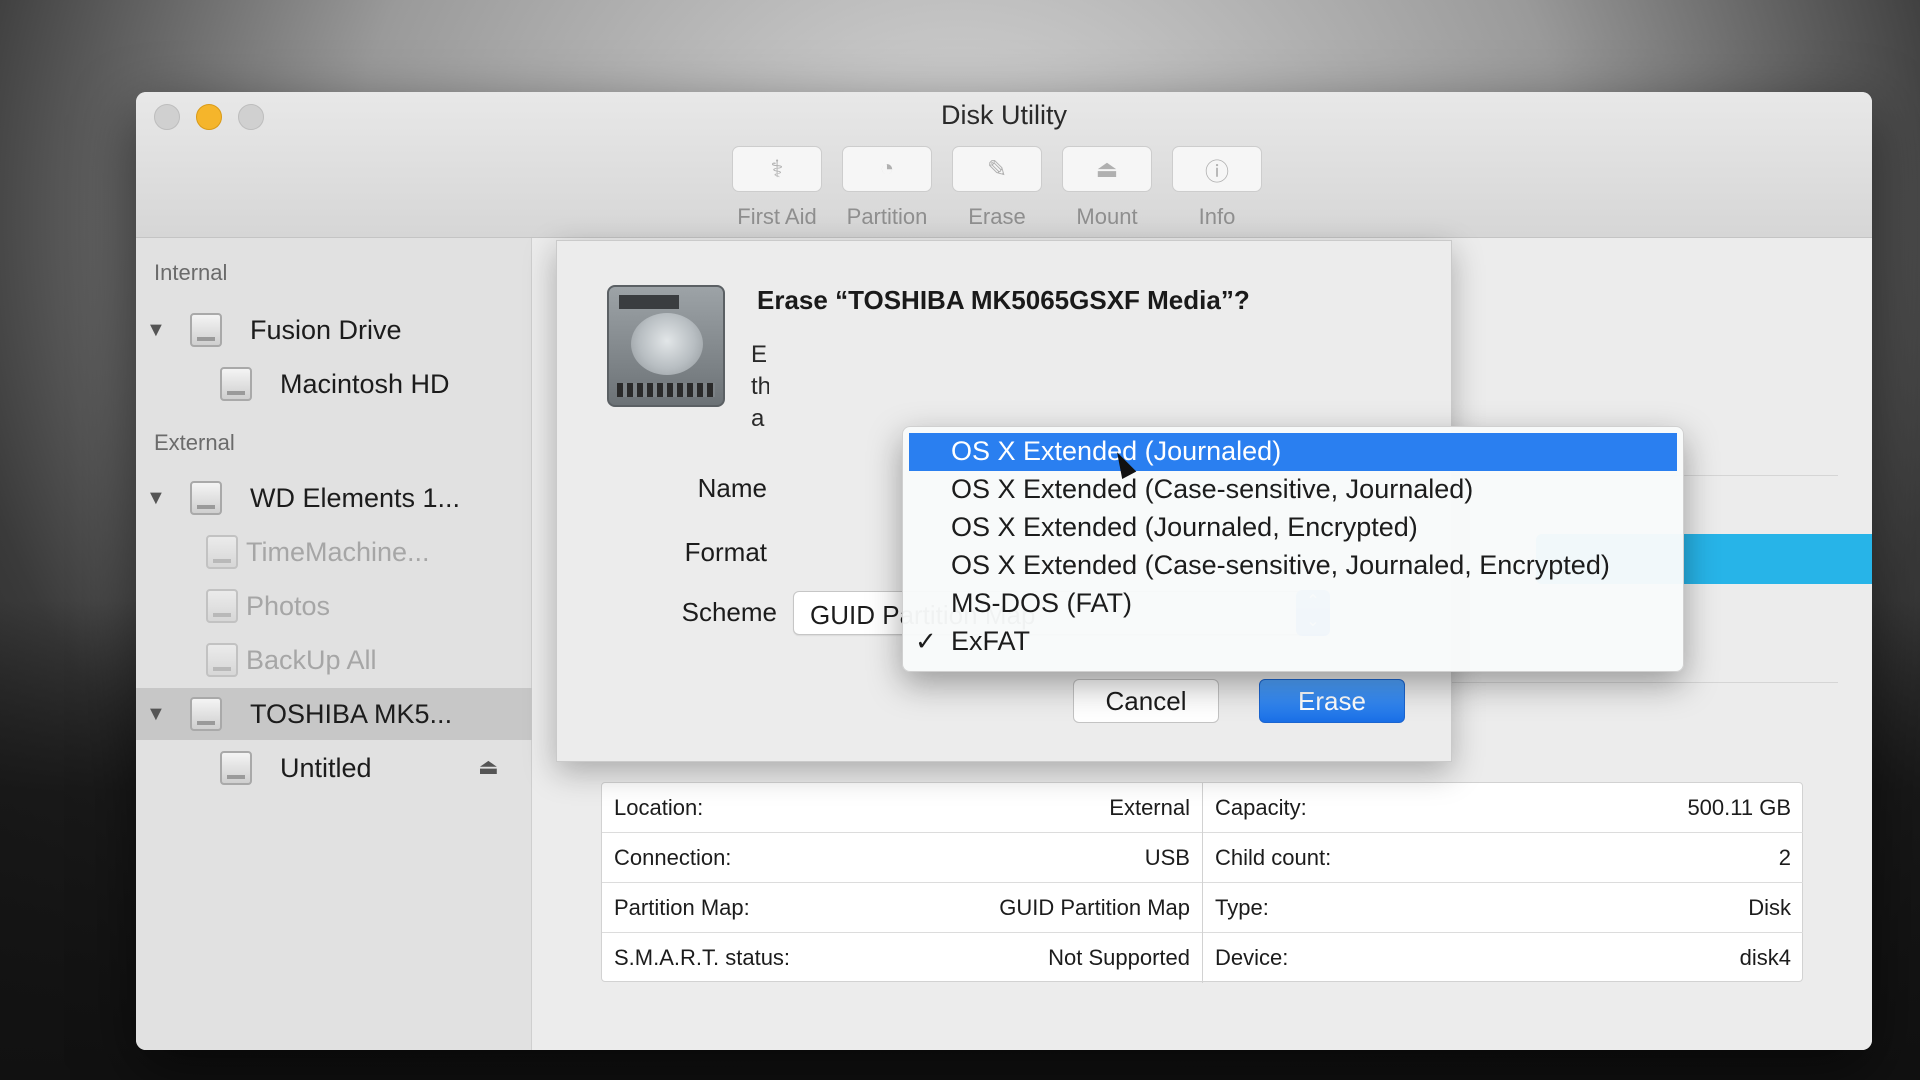 The image size is (1920, 1080). Describe the element at coordinates (902, 808) in the screenshot. I see `info-row: Location: External` at that location.